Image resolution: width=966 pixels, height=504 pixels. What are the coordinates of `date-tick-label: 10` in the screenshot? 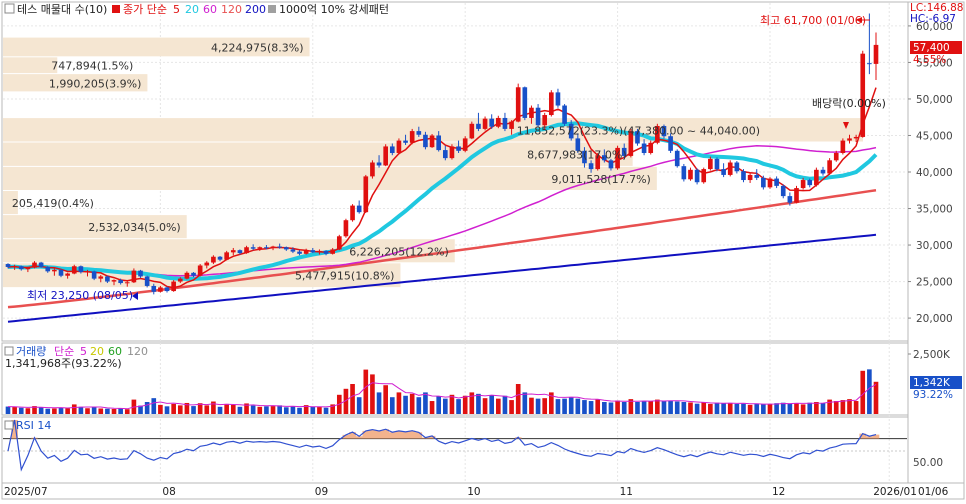 It's located at (473, 492).